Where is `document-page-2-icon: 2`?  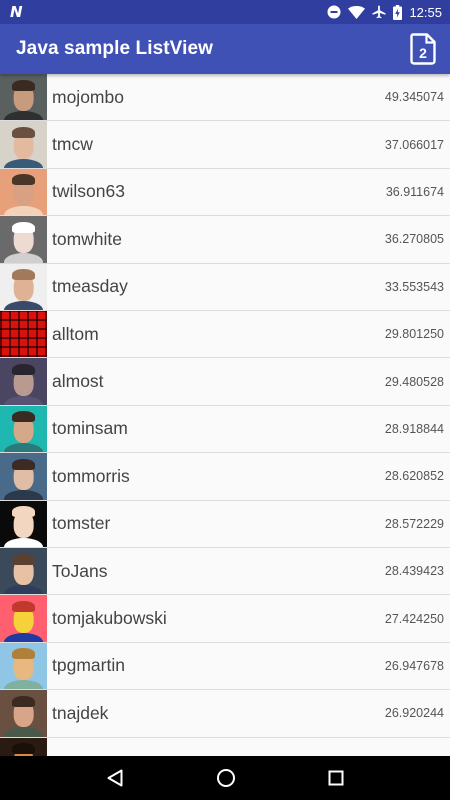
document-page-2-icon: 2 is located at coordinates (423, 49).